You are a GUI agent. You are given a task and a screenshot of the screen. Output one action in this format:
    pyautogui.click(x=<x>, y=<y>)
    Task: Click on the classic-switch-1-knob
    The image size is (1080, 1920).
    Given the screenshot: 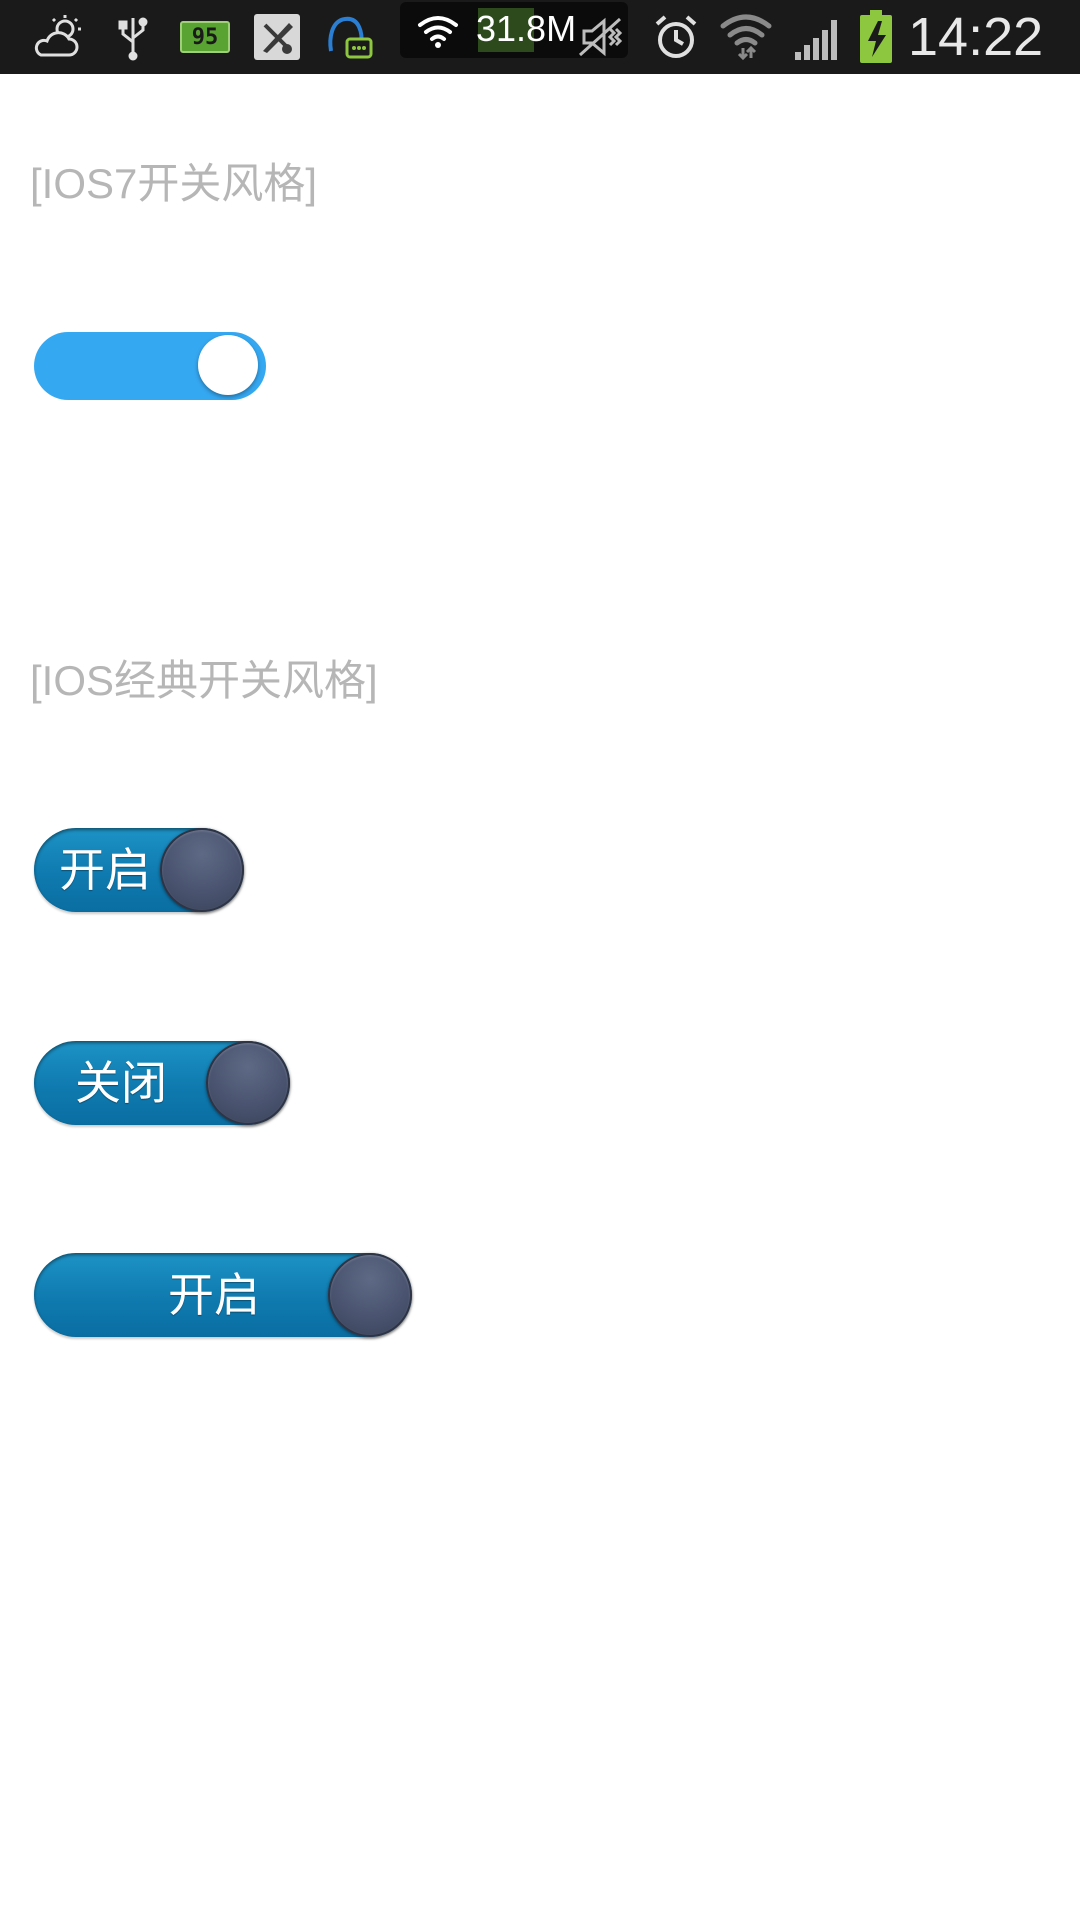 What is the action you would take?
    pyautogui.click(x=202, y=870)
    